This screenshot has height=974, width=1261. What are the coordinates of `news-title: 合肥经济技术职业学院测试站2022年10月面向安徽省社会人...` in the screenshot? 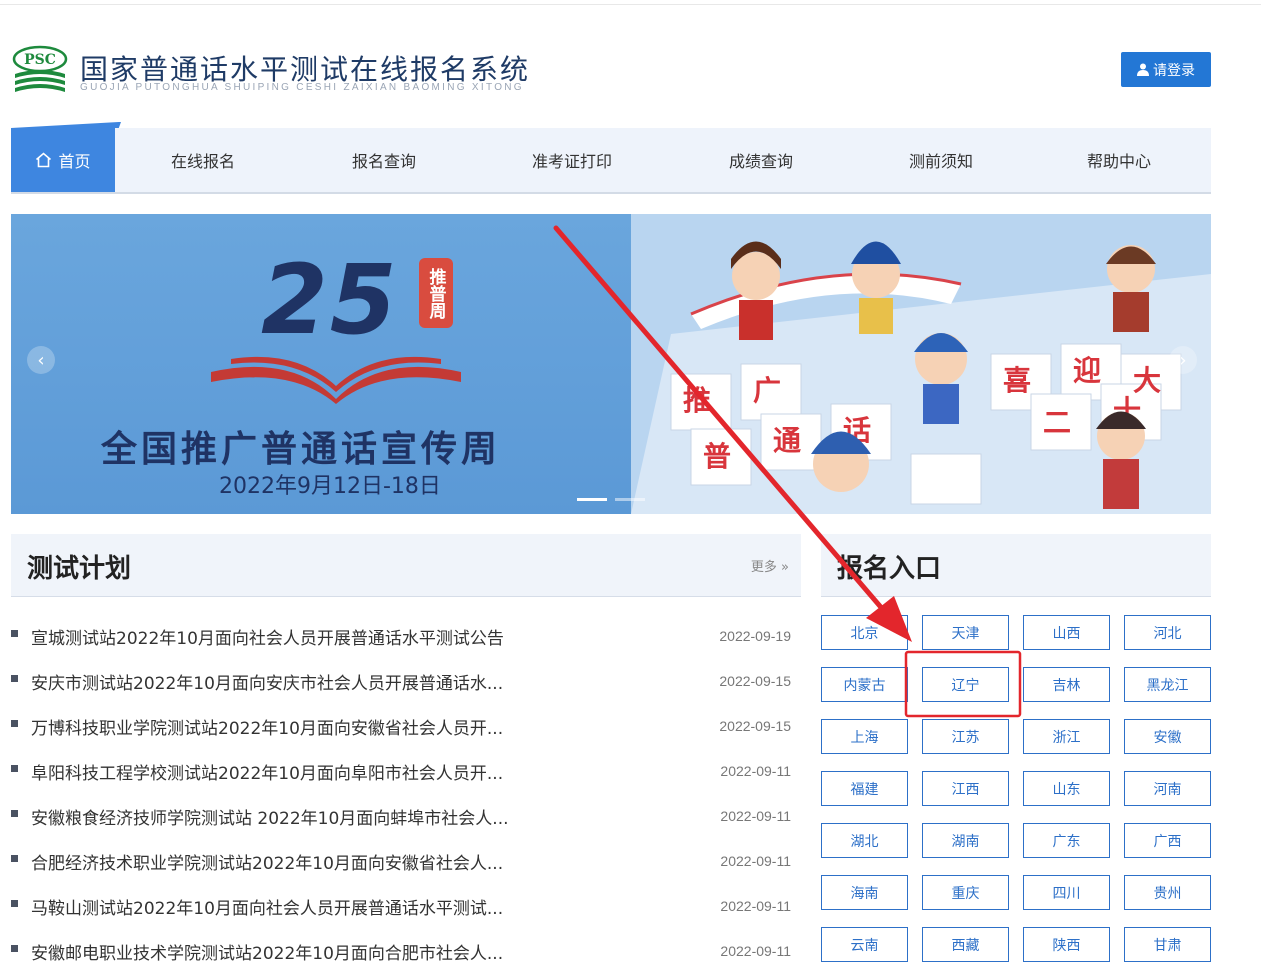 It's located at (281, 861).